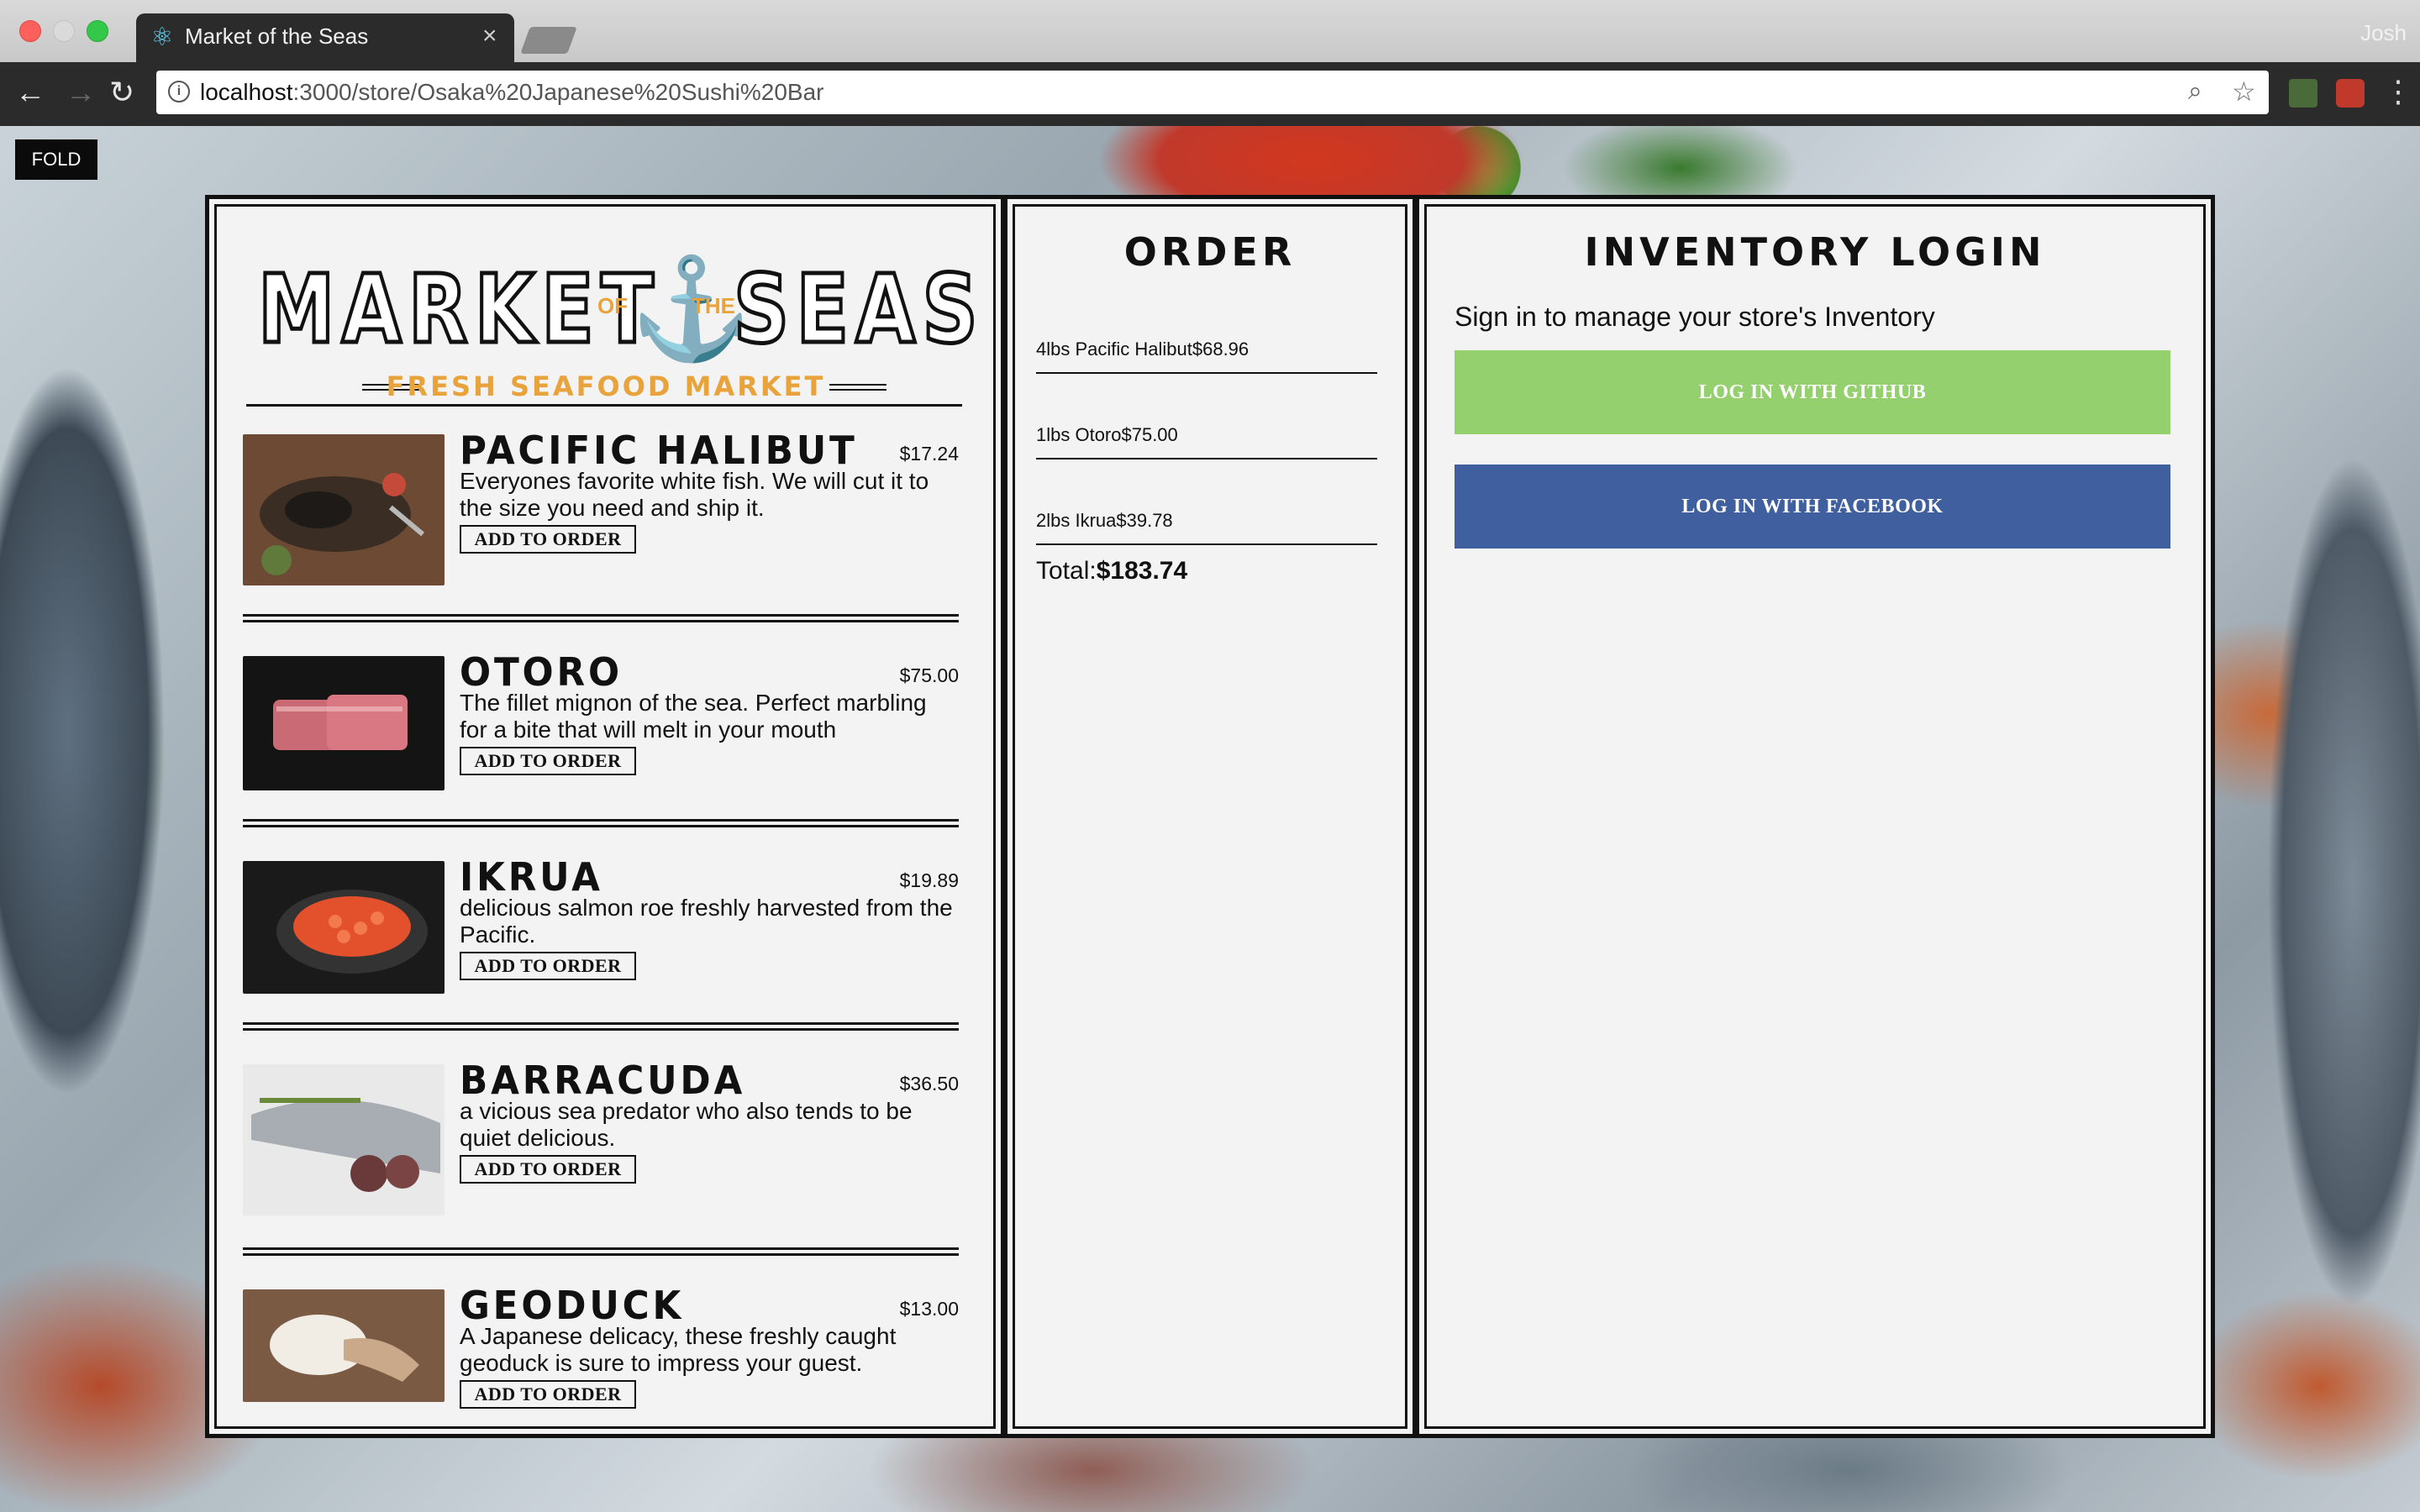 The width and height of the screenshot is (2420, 1512). What do you see at coordinates (344, 1139) in the screenshot?
I see `barracuda-photo` at bounding box center [344, 1139].